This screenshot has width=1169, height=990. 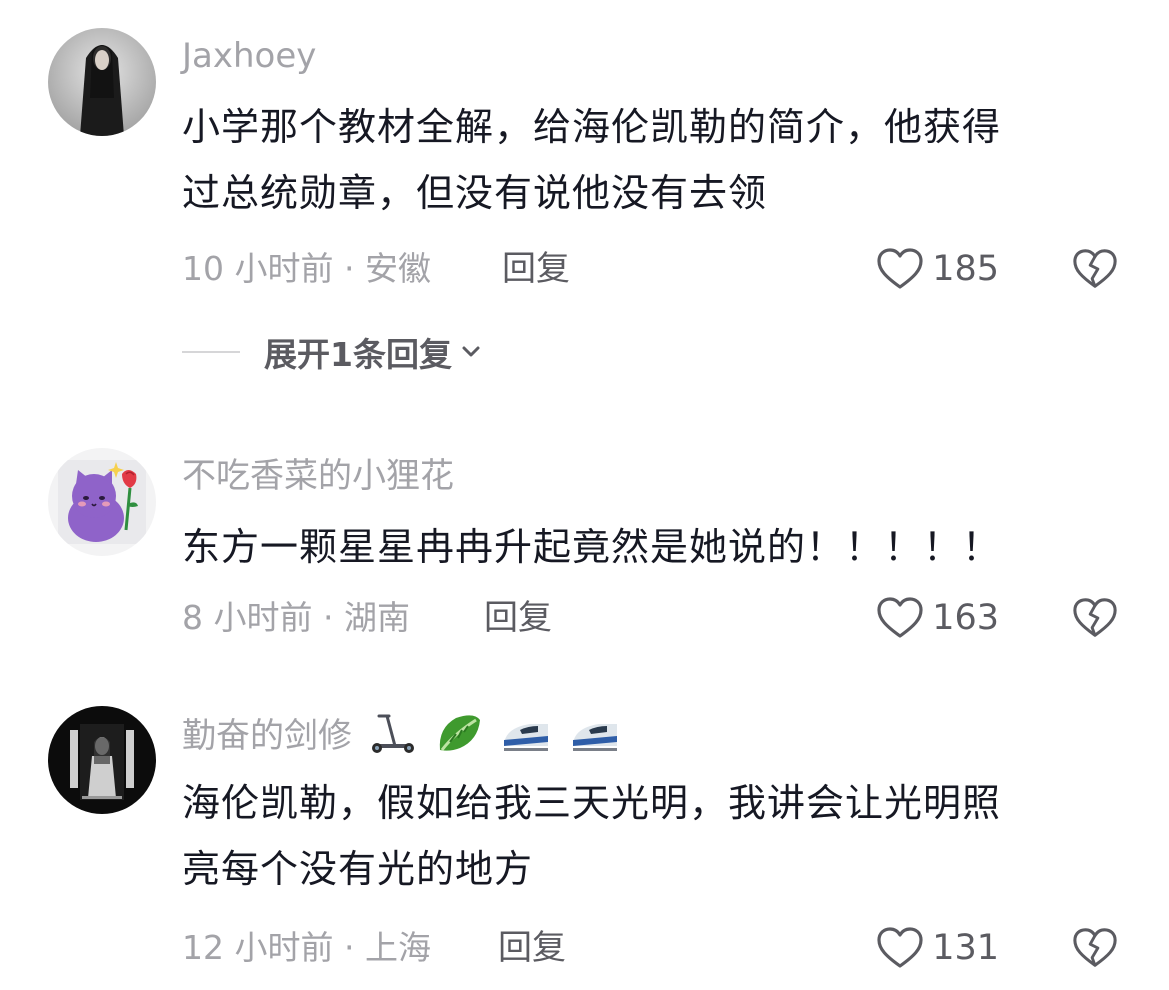 What do you see at coordinates (397, 268) in the screenshot?
I see `location: 安徽` at bounding box center [397, 268].